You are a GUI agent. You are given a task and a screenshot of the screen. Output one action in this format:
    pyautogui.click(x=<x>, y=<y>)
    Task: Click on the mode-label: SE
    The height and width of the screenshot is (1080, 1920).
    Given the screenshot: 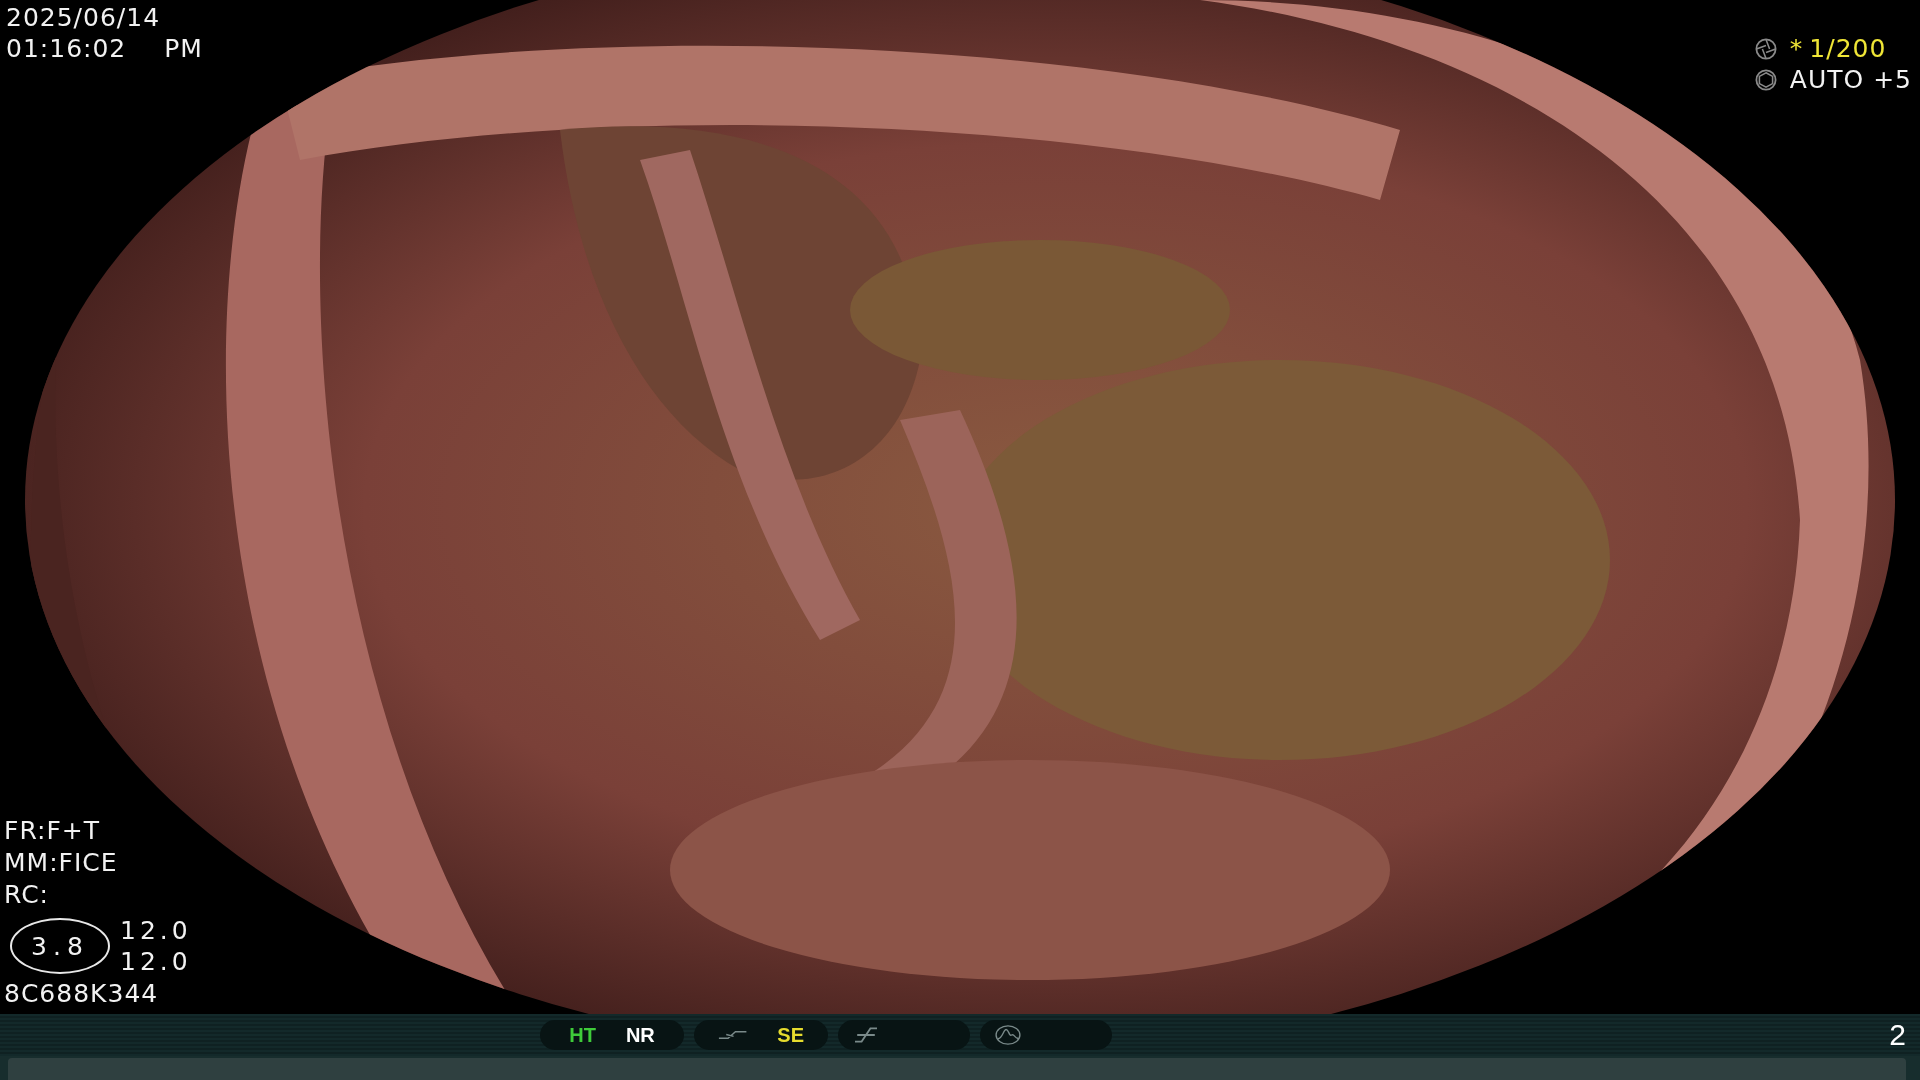 What is the action you would take?
    pyautogui.click(x=790, y=1035)
    